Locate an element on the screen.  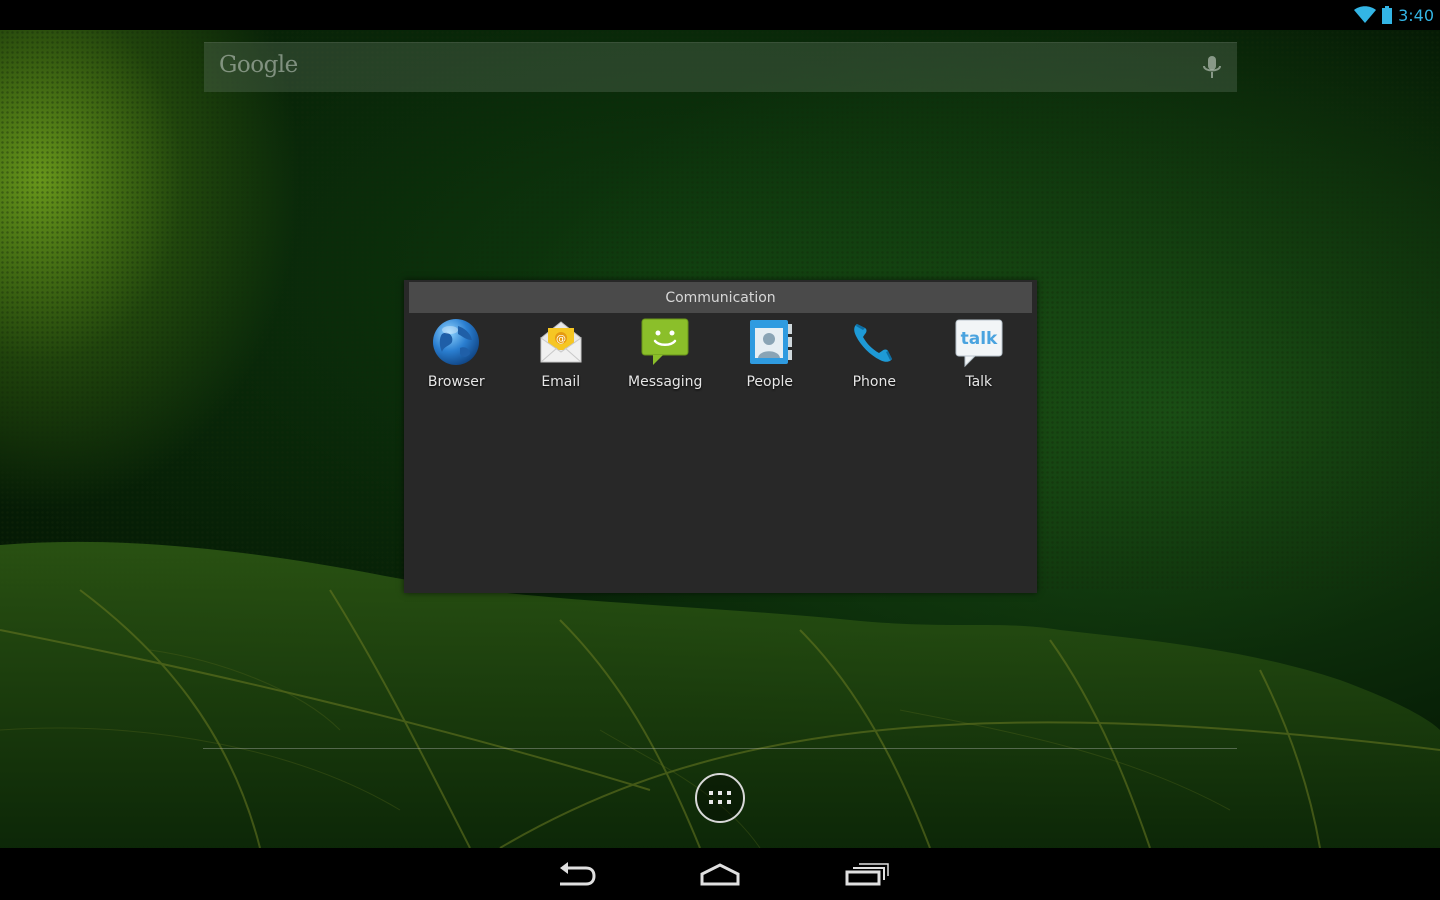
app-label-messaging: Messaging is located at coordinates (665, 382).